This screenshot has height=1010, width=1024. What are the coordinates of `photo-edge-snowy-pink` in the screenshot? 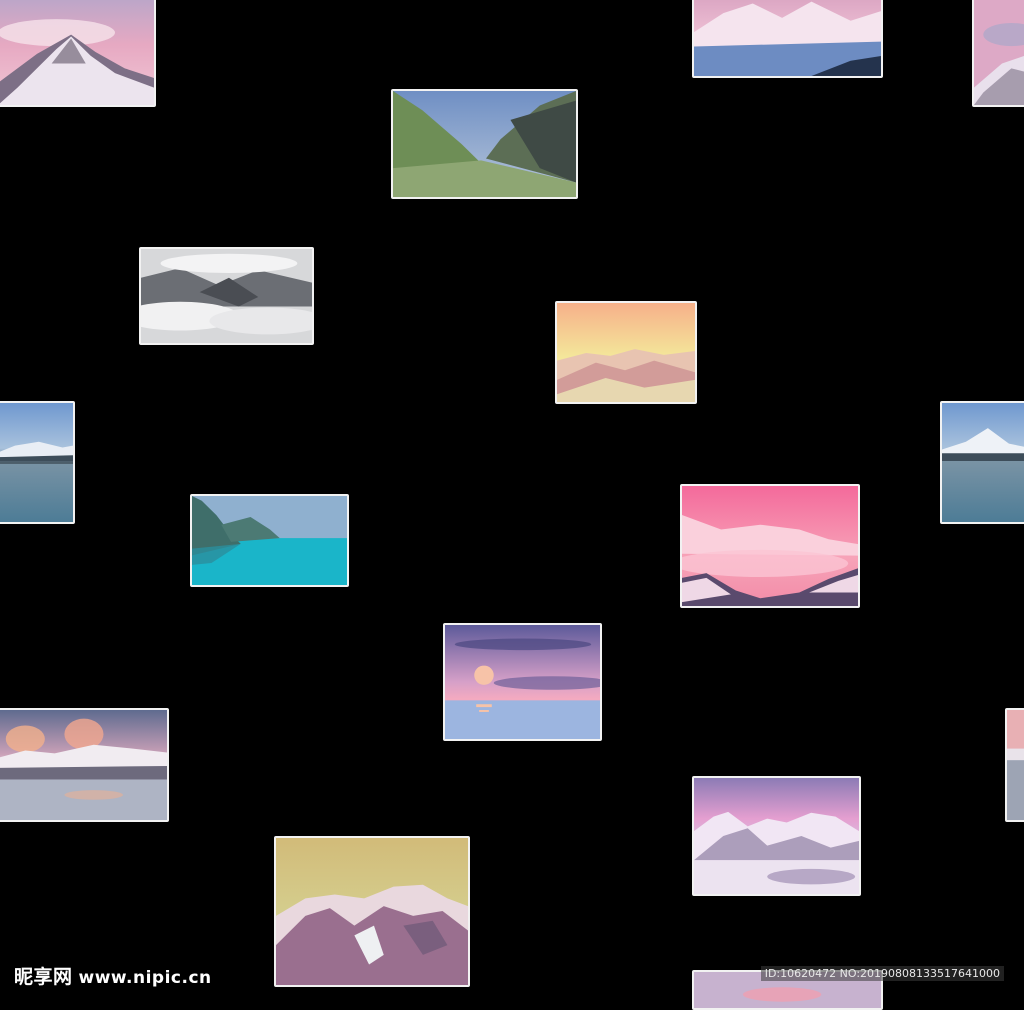 It's located at (998, 53).